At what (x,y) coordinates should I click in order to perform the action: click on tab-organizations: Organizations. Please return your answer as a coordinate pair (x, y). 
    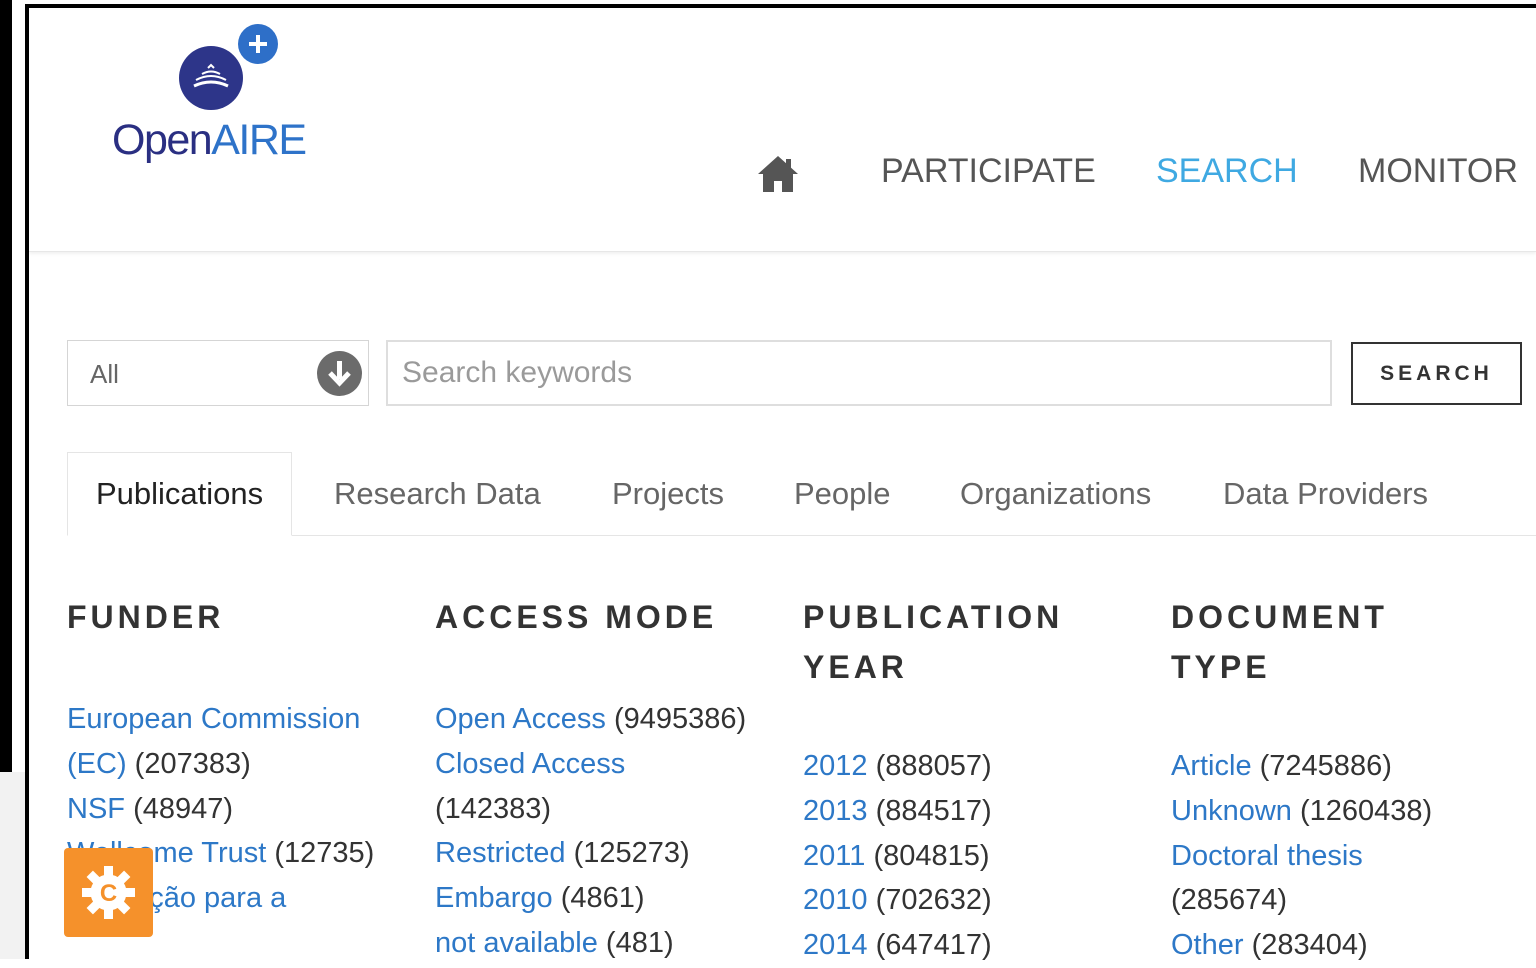
    Looking at the image, I should click on (1055, 493).